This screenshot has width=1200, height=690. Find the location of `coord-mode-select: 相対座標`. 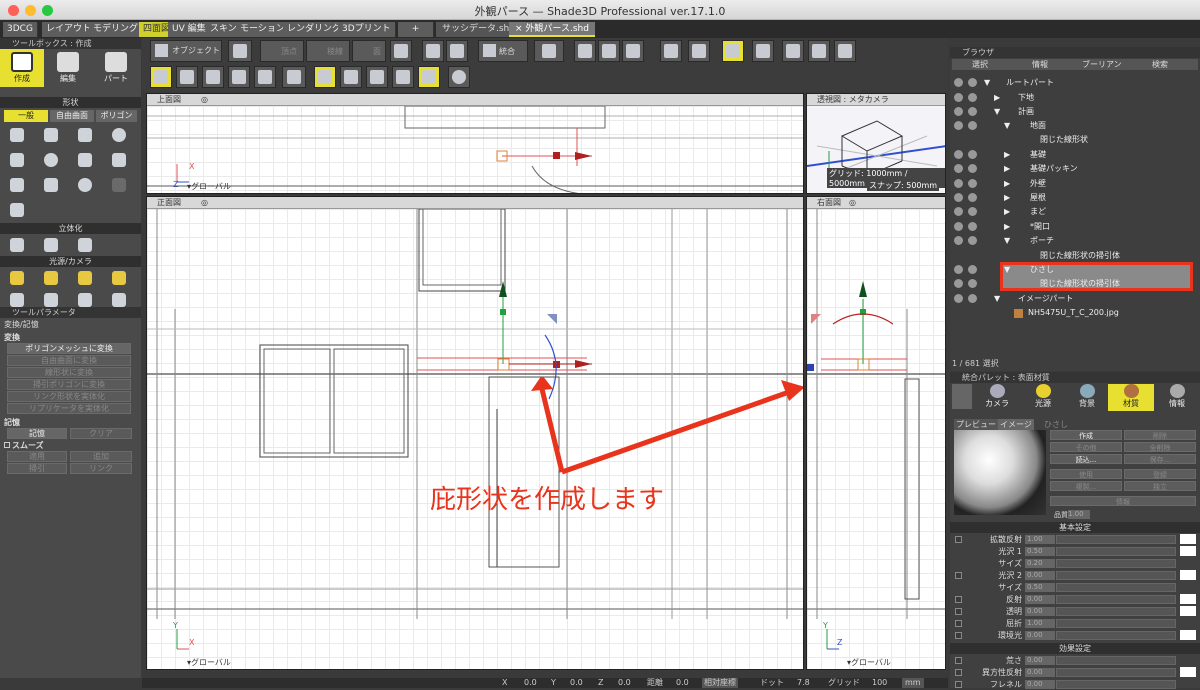

coord-mode-select: 相対座標 is located at coordinates (720, 683).